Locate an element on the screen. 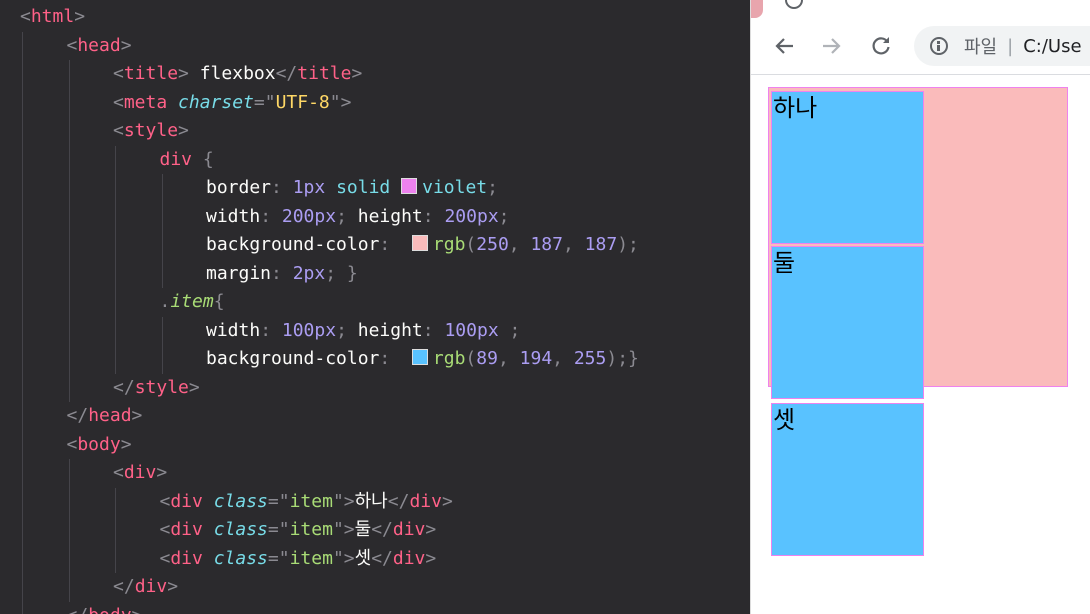  code-token: violet is located at coordinates (455, 187).